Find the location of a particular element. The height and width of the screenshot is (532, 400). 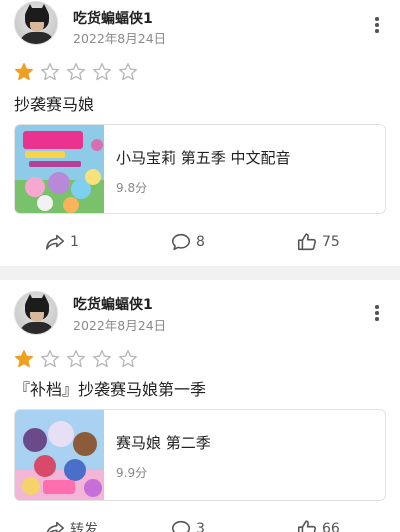

action-bar: 转发 3 66 is located at coordinates (200, 524).